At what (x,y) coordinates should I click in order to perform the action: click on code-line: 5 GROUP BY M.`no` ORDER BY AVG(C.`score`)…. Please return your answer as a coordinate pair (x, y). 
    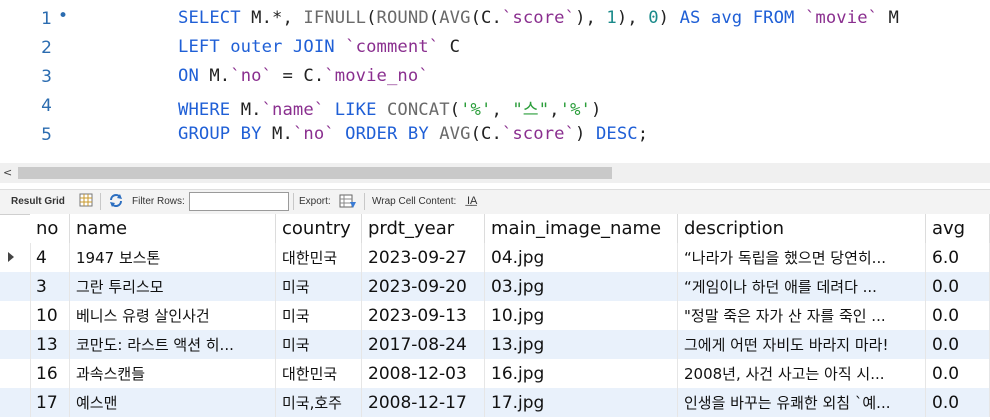
    Looking at the image, I should click on (495, 135).